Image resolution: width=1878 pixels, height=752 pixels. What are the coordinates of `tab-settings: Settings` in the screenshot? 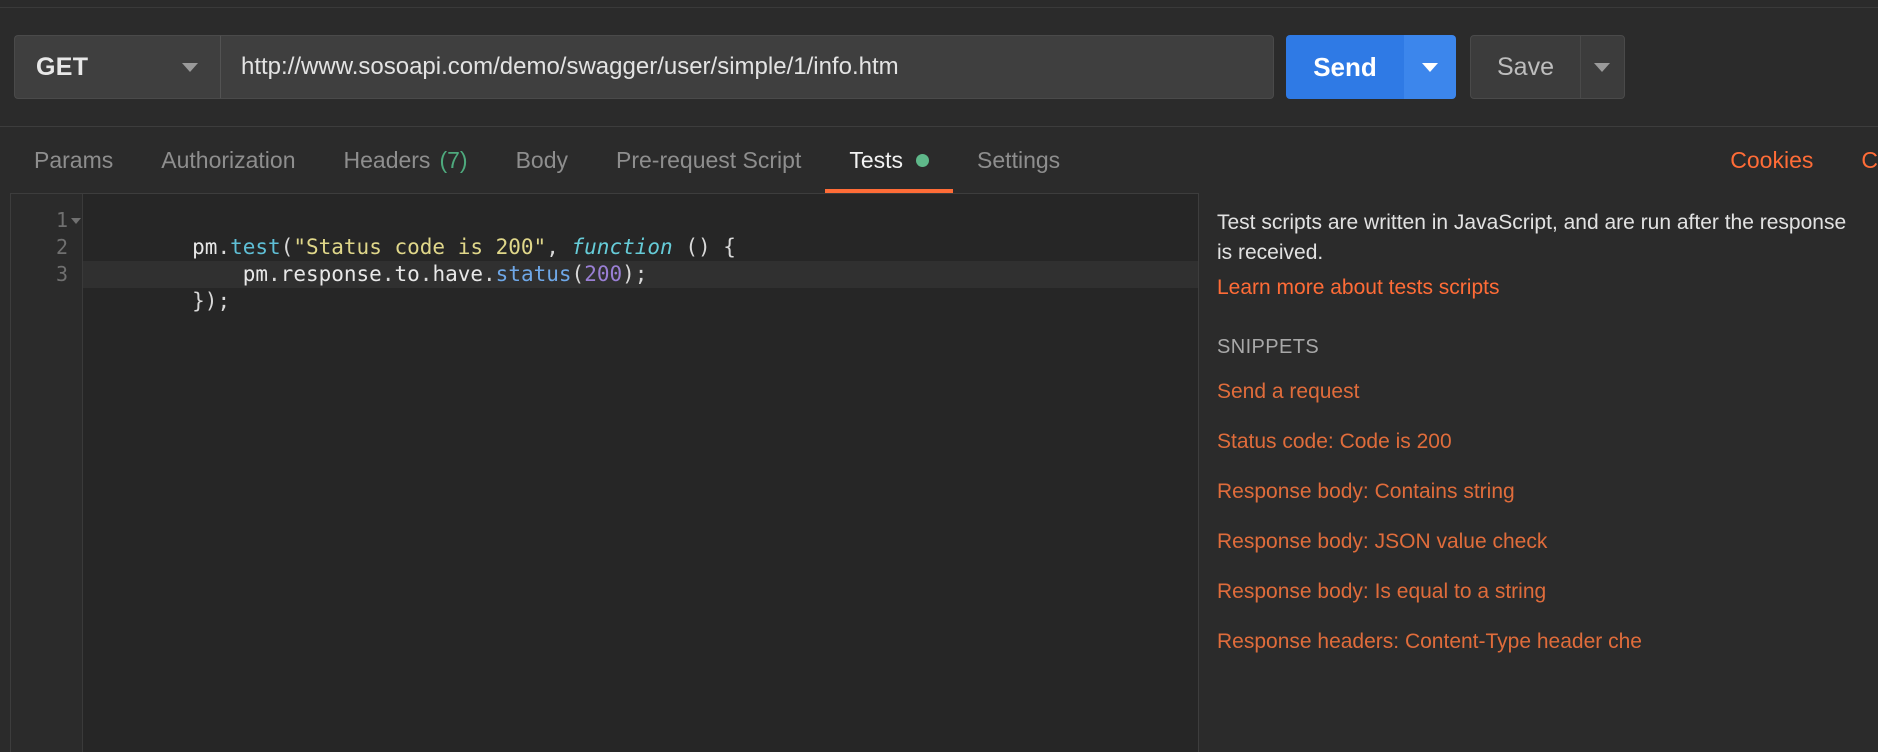 It's located at (1018, 160).